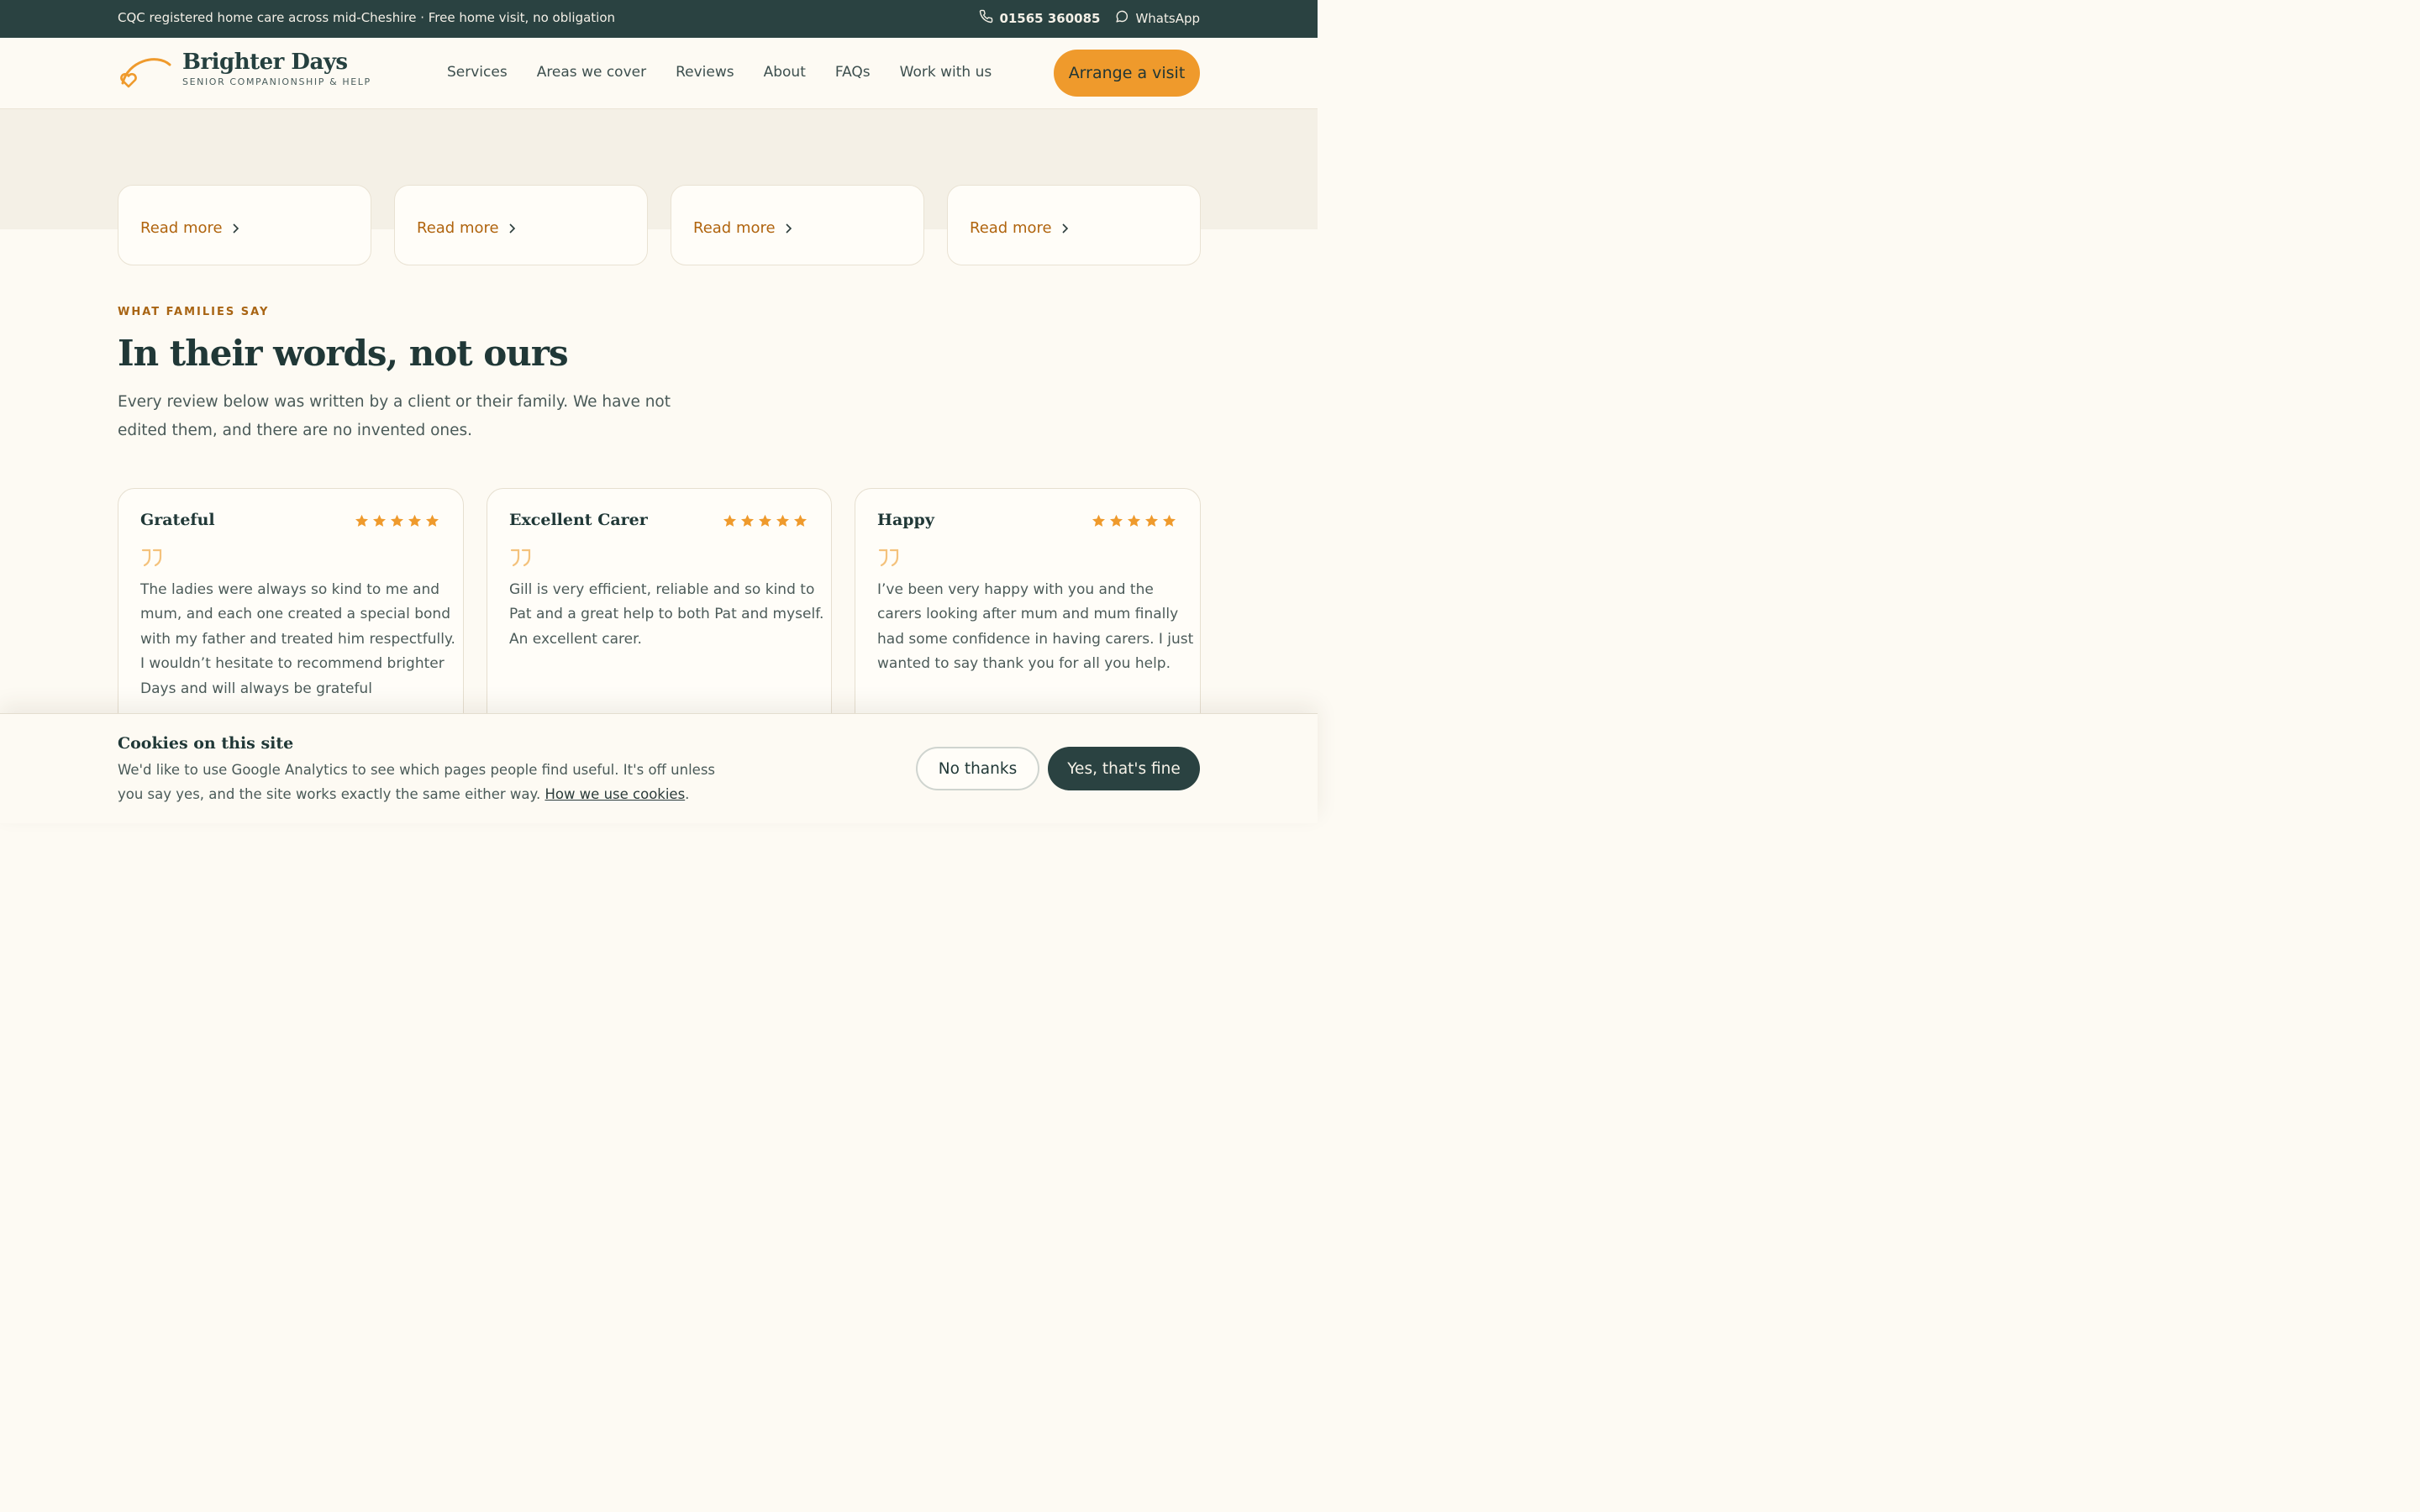 This screenshot has width=2420, height=1512. What do you see at coordinates (344, 353) in the screenshot?
I see `section-heading: In their words, not ours` at bounding box center [344, 353].